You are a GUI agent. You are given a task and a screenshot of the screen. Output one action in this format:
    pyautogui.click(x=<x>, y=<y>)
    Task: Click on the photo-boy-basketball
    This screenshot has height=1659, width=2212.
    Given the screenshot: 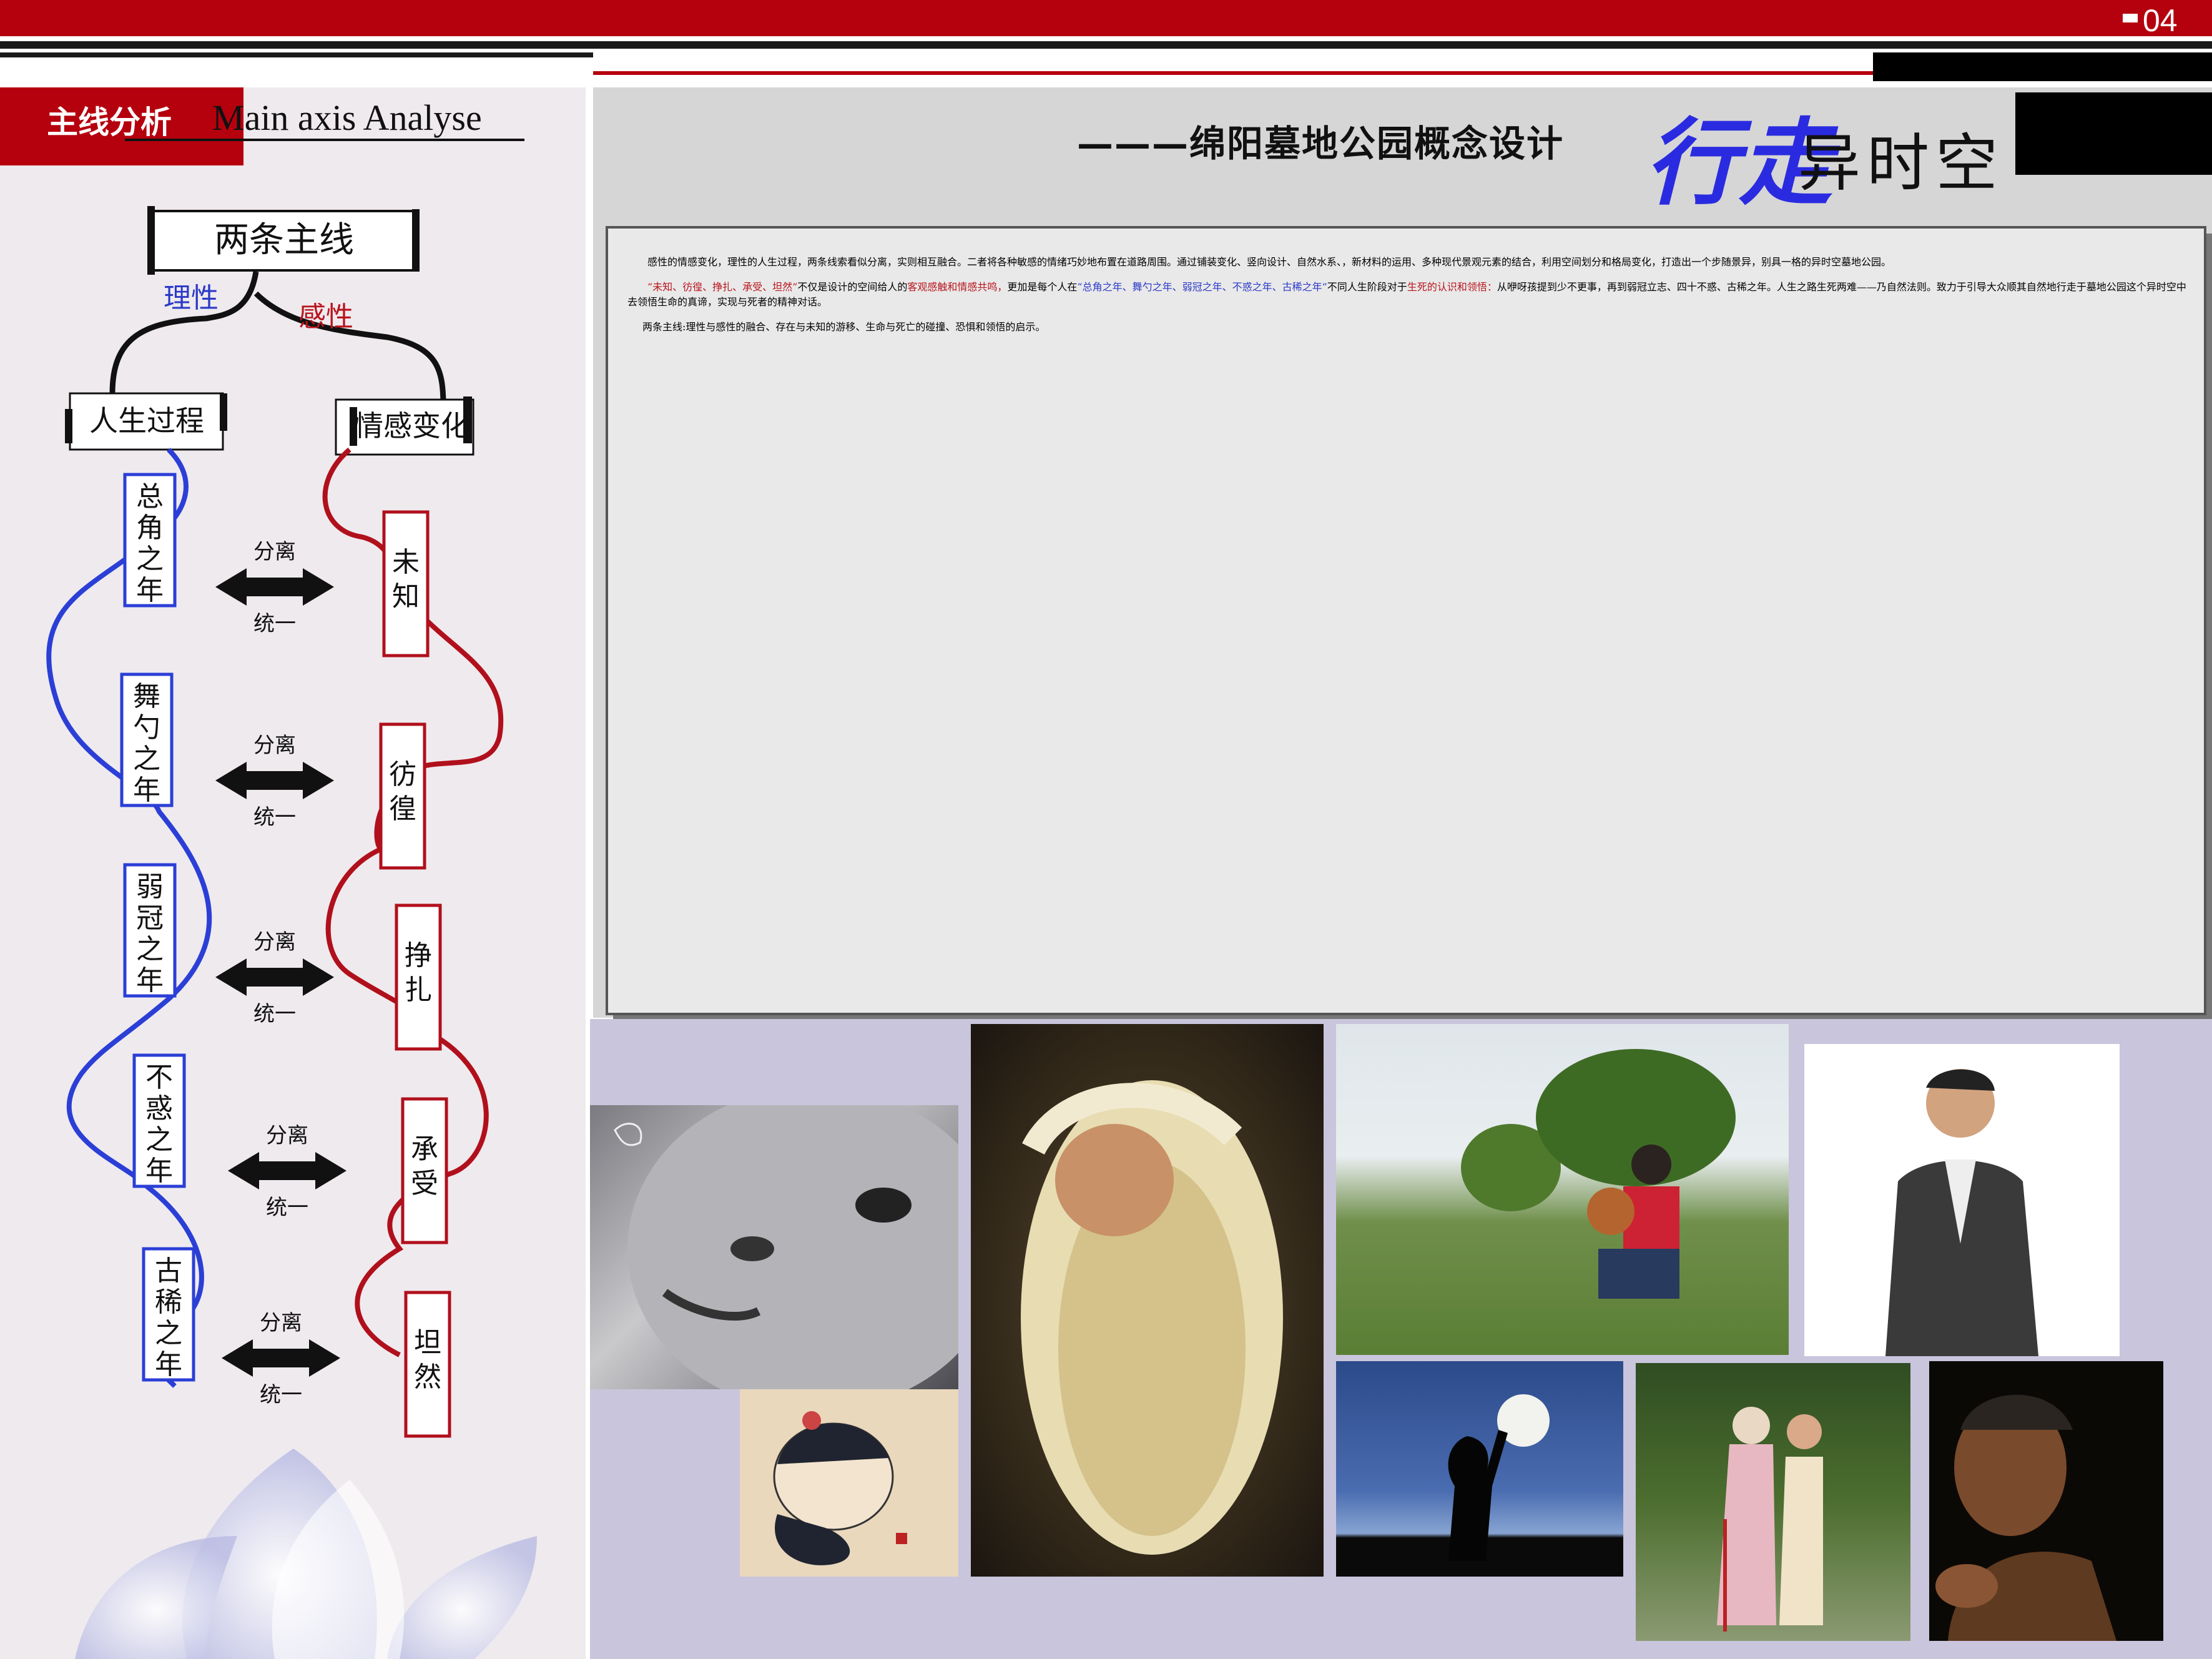 What is the action you would take?
    pyautogui.click(x=1562, y=1189)
    